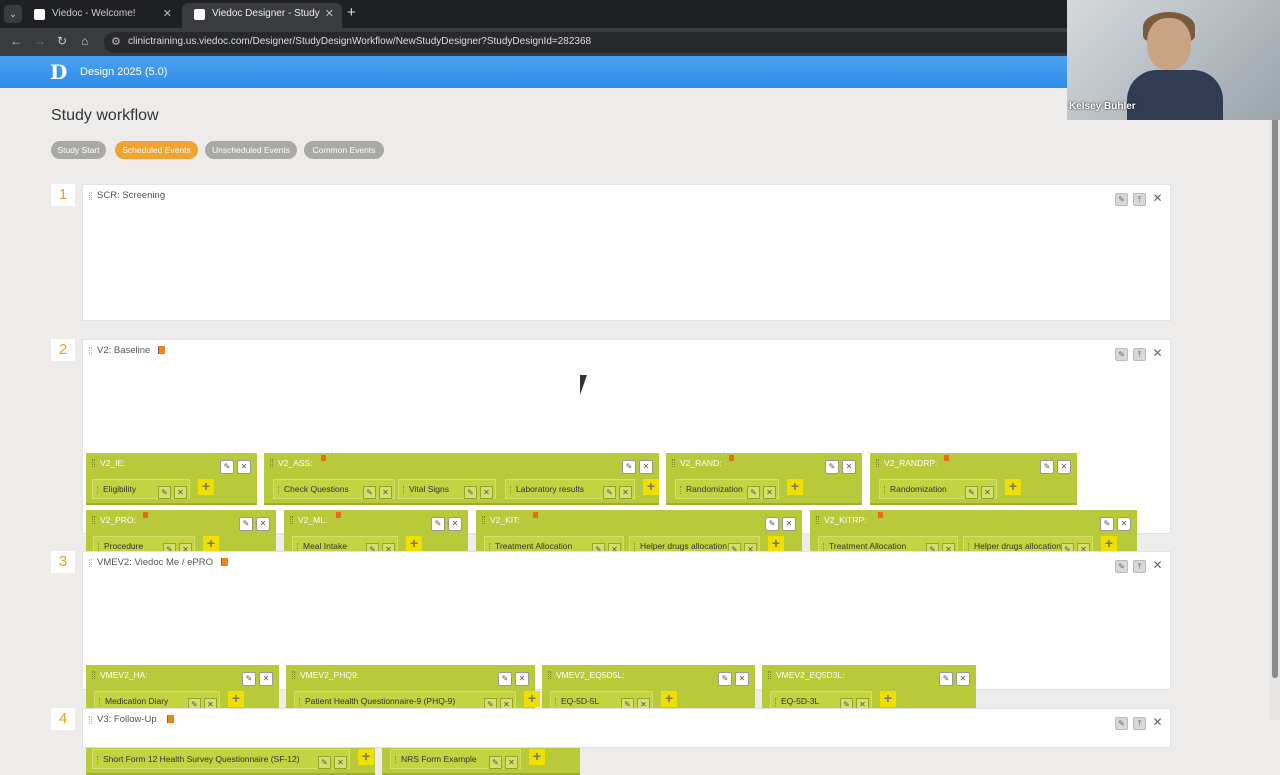 The height and width of the screenshot is (775, 1280). I want to click on activity-name: V2_IE:, so click(113, 463).